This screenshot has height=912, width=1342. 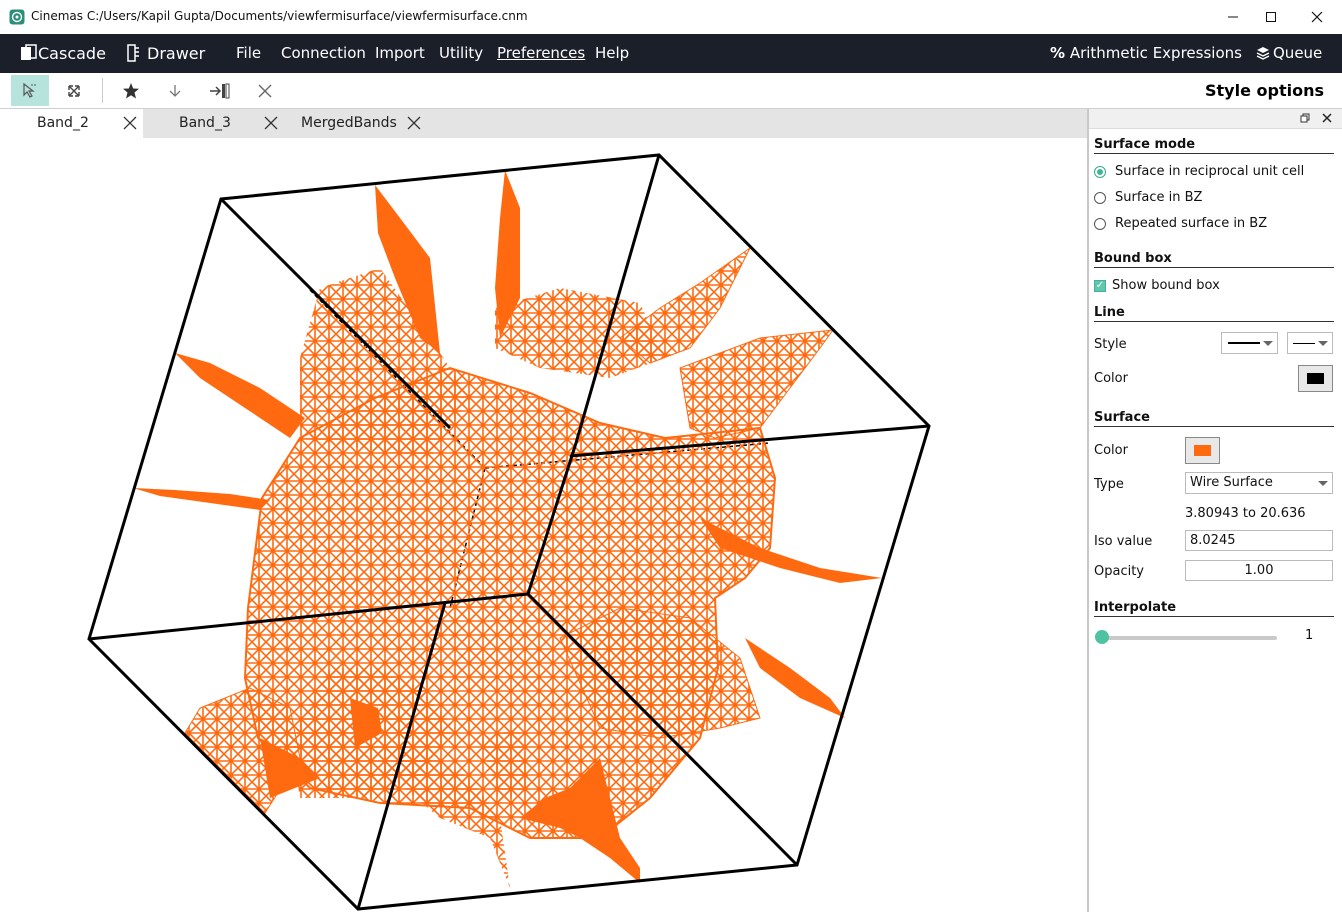 What do you see at coordinates (400, 53) in the screenshot?
I see `menu-import: Import` at bounding box center [400, 53].